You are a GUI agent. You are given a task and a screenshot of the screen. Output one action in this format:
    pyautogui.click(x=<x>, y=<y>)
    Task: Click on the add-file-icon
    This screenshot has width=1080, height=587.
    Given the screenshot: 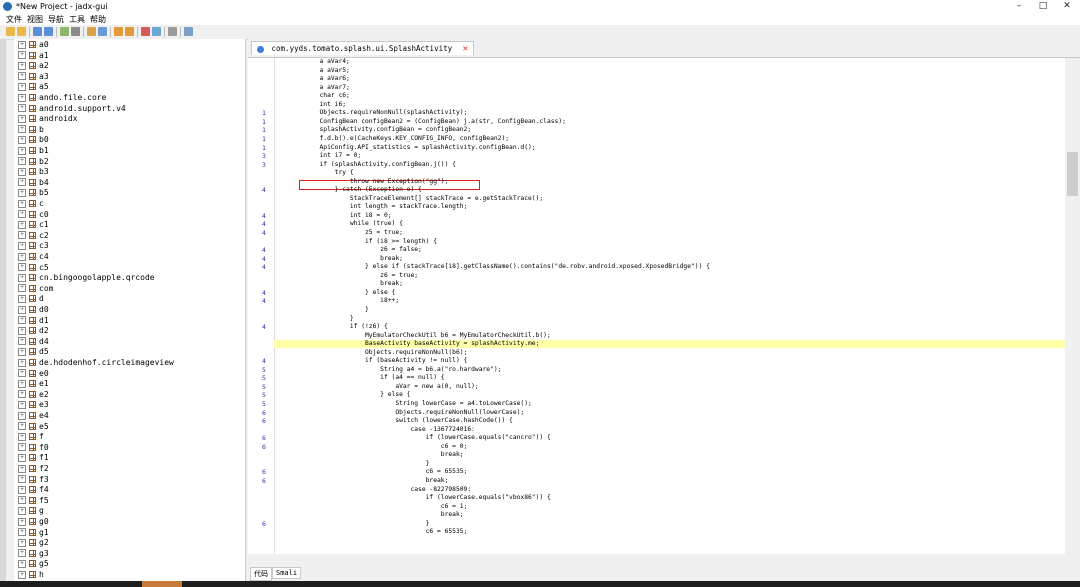 What is the action you would take?
    pyautogui.click(x=21, y=31)
    